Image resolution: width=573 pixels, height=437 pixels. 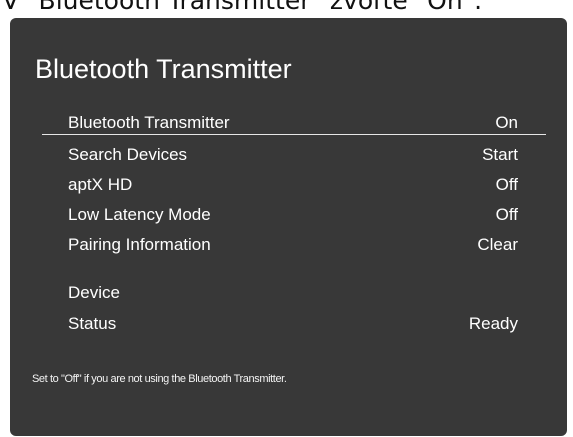 What do you see at coordinates (497, 244) in the screenshot?
I see `menu-item-value: Clear` at bounding box center [497, 244].